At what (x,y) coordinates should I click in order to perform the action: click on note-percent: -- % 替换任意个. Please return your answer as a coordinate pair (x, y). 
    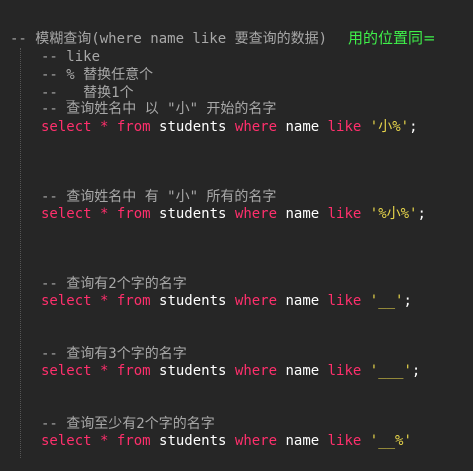
    Looking at the image, I should click on (97, 75).